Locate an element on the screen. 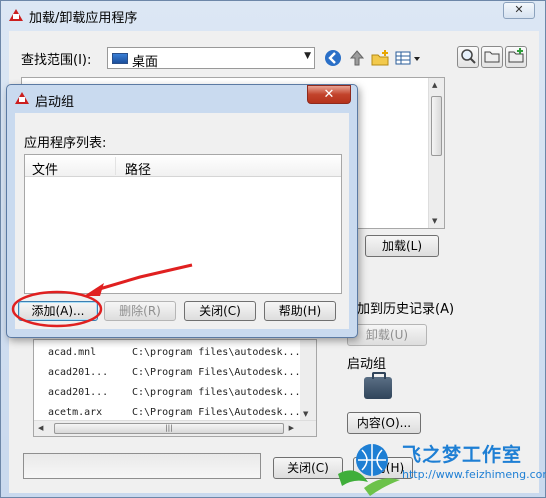  file-list-scrollbar: ▲ ▼ is located at coordinates (436, 153).